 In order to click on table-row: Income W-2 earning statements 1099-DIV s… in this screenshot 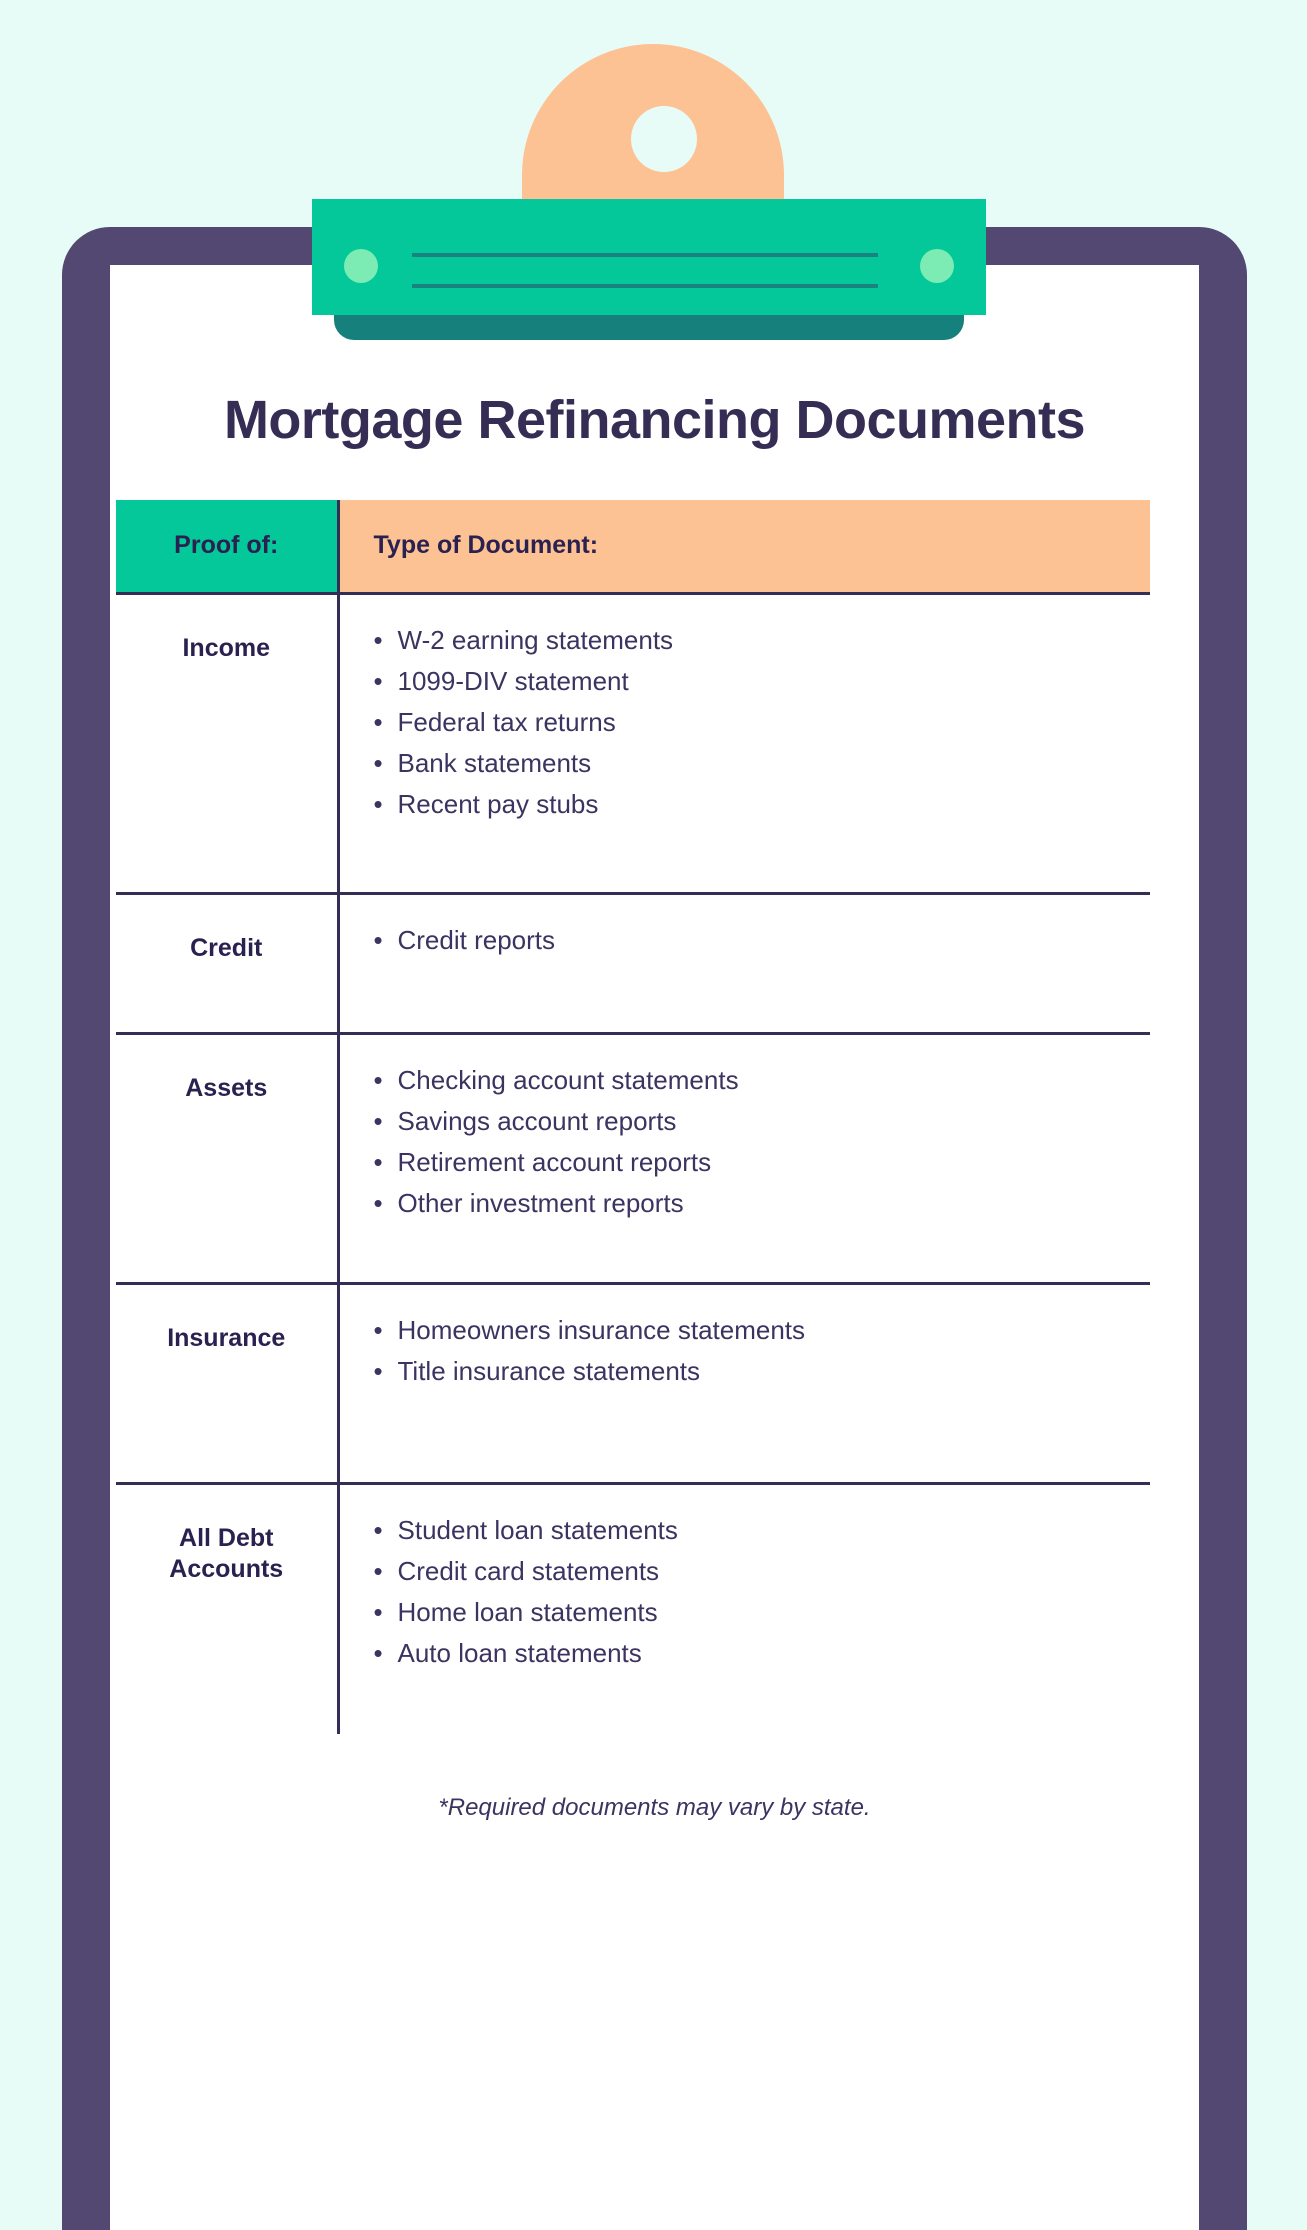, I will do `click(633, 744)`.